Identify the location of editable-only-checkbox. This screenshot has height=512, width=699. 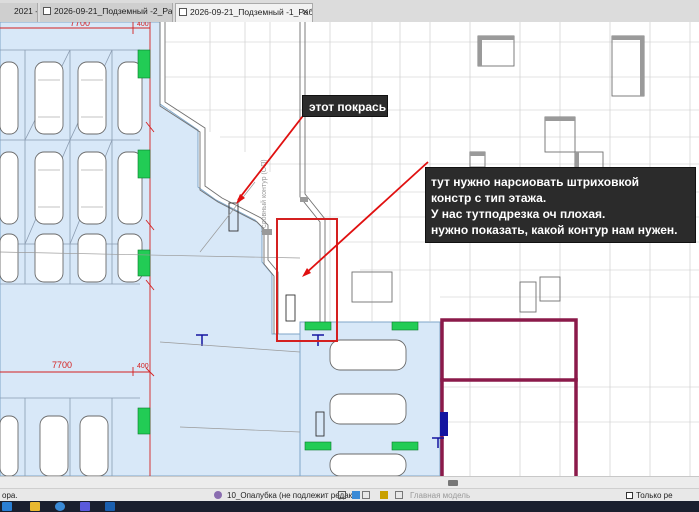
(629, 495).